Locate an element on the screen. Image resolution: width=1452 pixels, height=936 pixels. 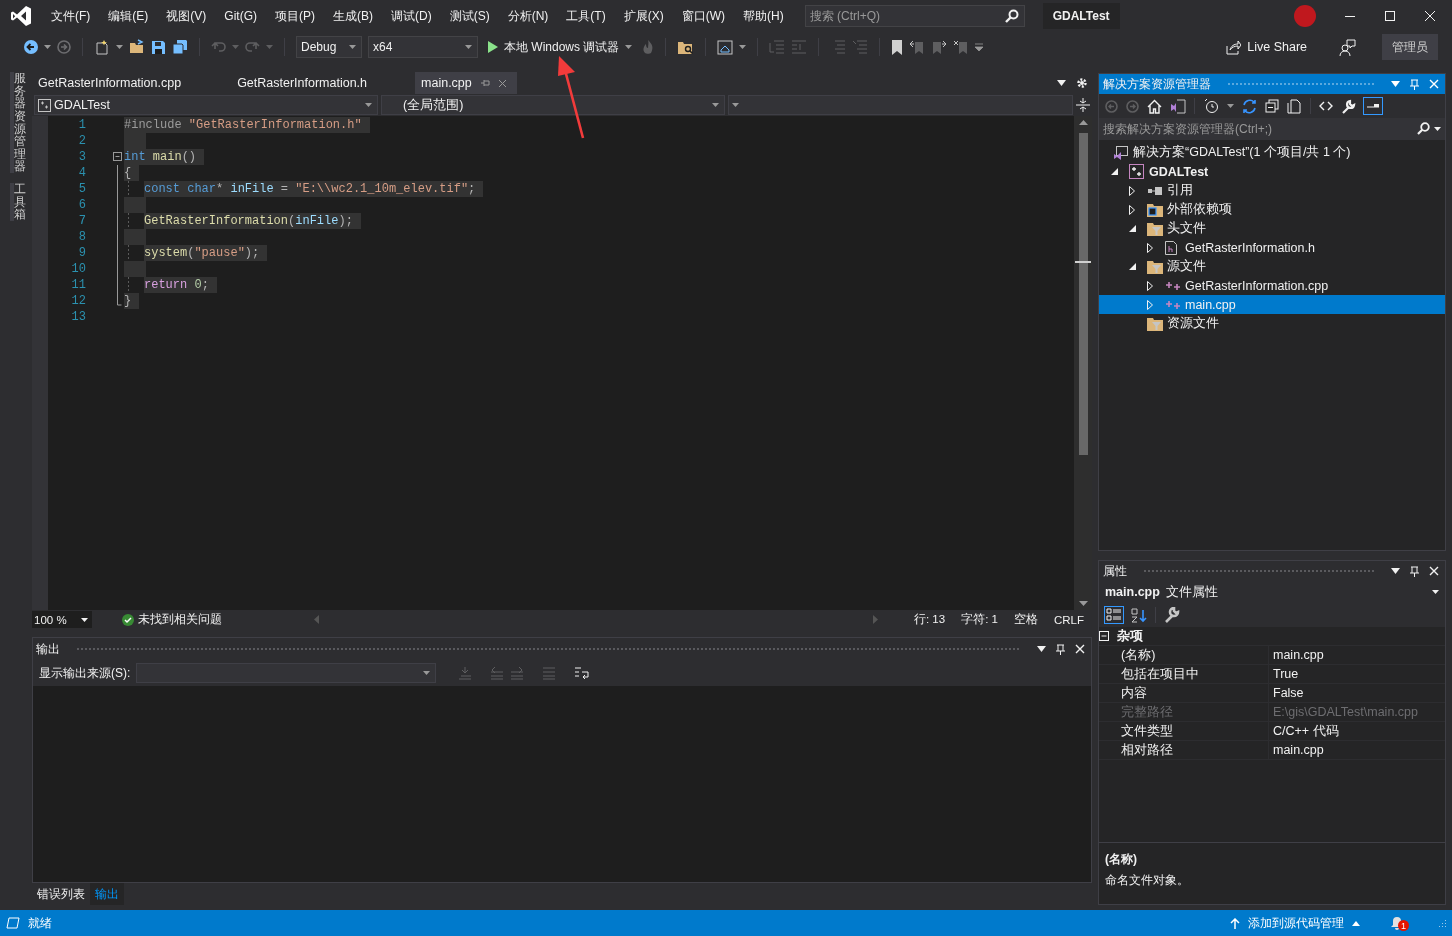
menu-item: 文件(F) is located at coordinates (71, 16).